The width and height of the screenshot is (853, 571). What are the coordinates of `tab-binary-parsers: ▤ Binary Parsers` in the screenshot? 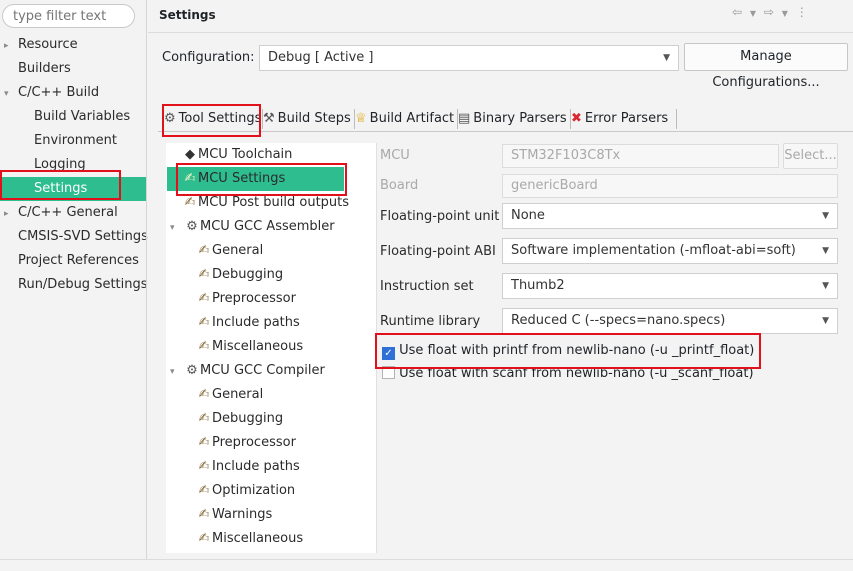 It's located at (512, 119).